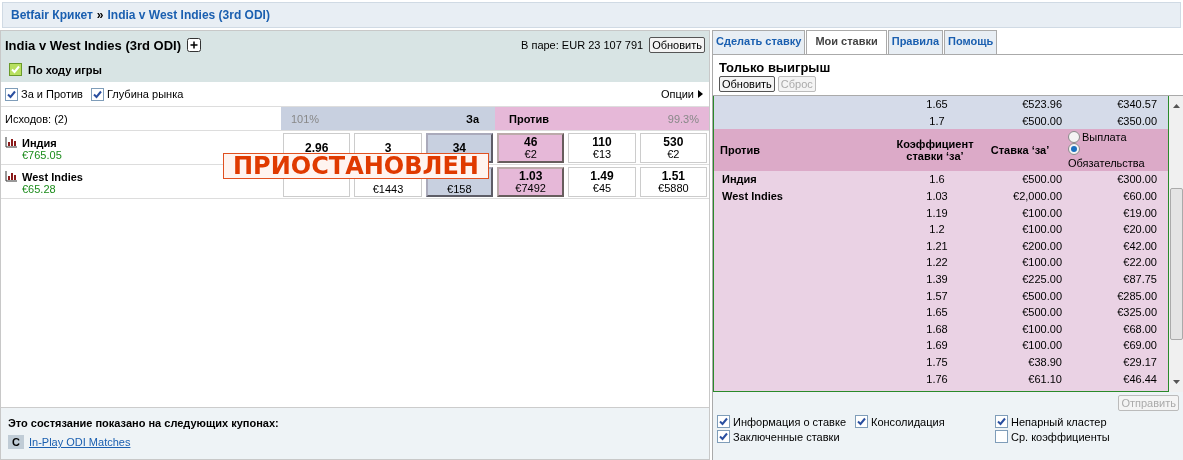 Image resolution: width=1183 pixels, height=460 pixels. I want to click on table-cell-text: €87.75, so click(1139, 279).